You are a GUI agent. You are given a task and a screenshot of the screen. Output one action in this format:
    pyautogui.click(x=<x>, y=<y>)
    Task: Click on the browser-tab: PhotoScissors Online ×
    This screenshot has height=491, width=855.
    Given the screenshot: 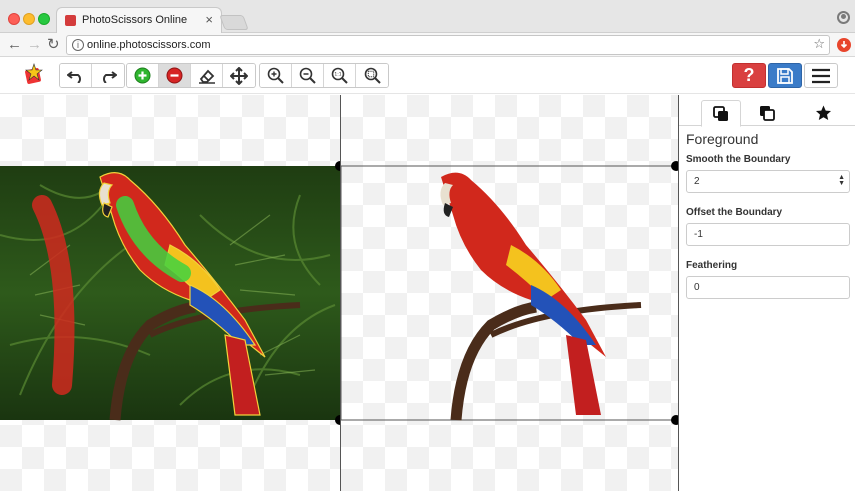 What is the action you would take?
    pyautogui.click(x=139, y=20)
    